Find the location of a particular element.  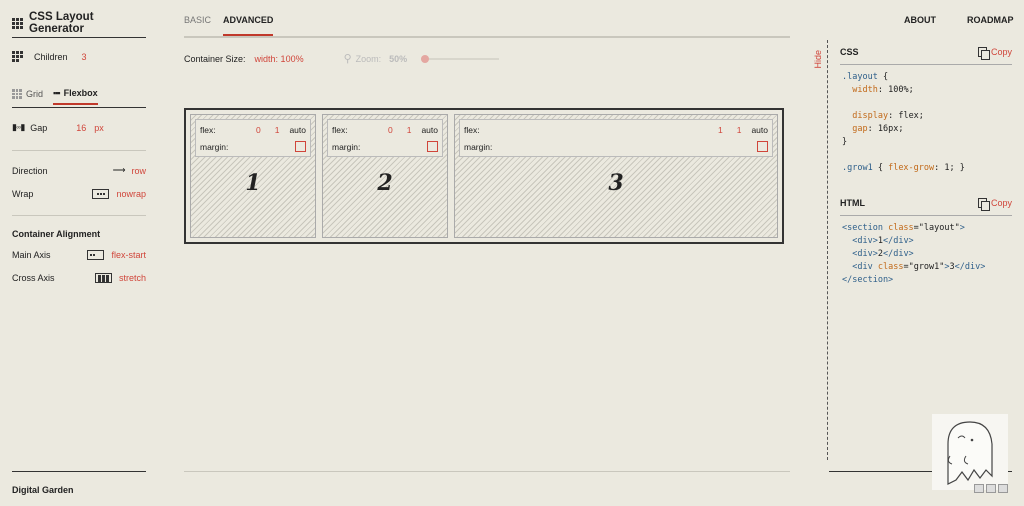

window-controls is located at coordinates (991, 488).